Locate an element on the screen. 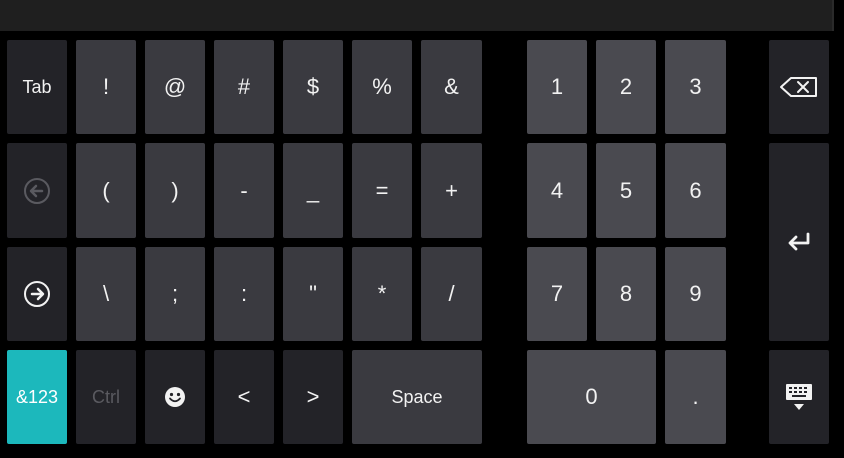  num-4-key: 4 is located at coordinates (557, 190).